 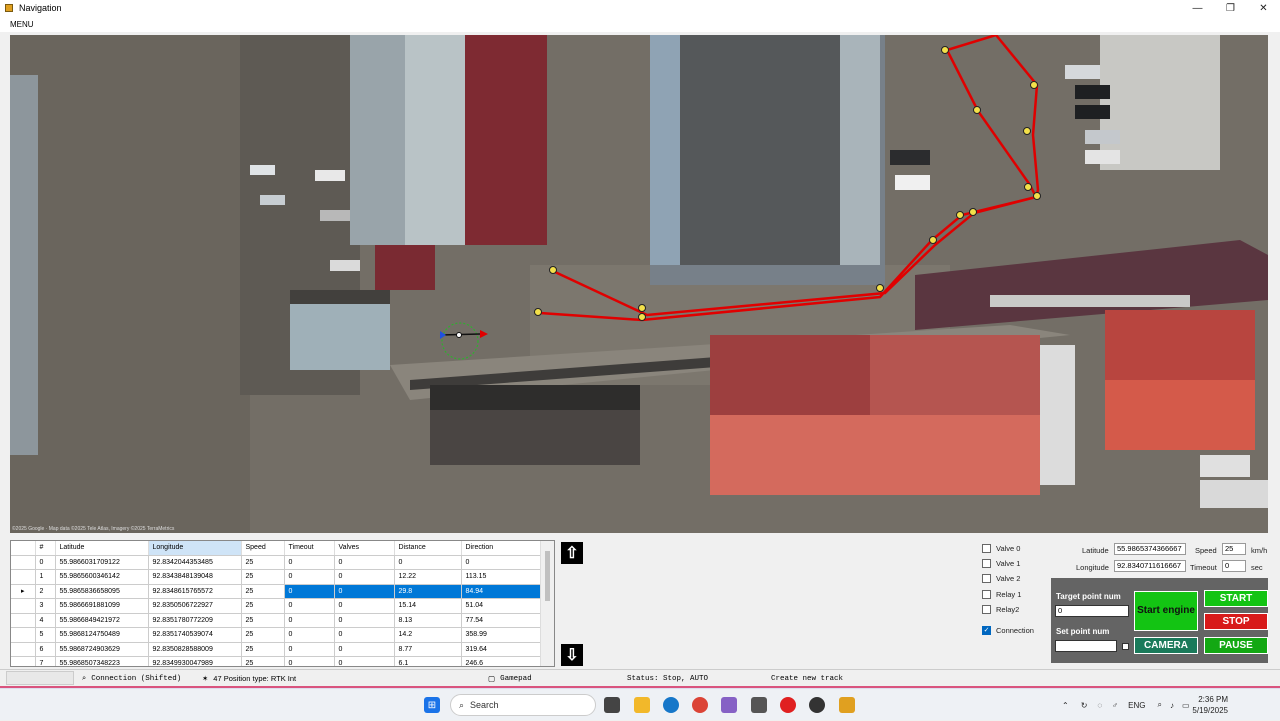 I want to click on table-cell: 7, so click(x=45, y=661).